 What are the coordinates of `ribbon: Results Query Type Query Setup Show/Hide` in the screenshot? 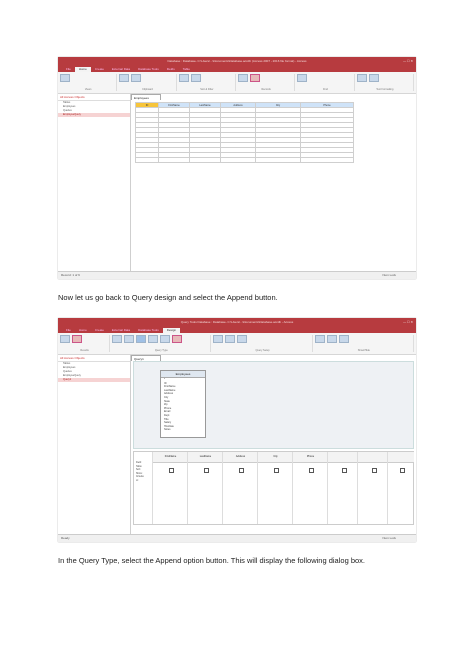 It's located at (237, 344).